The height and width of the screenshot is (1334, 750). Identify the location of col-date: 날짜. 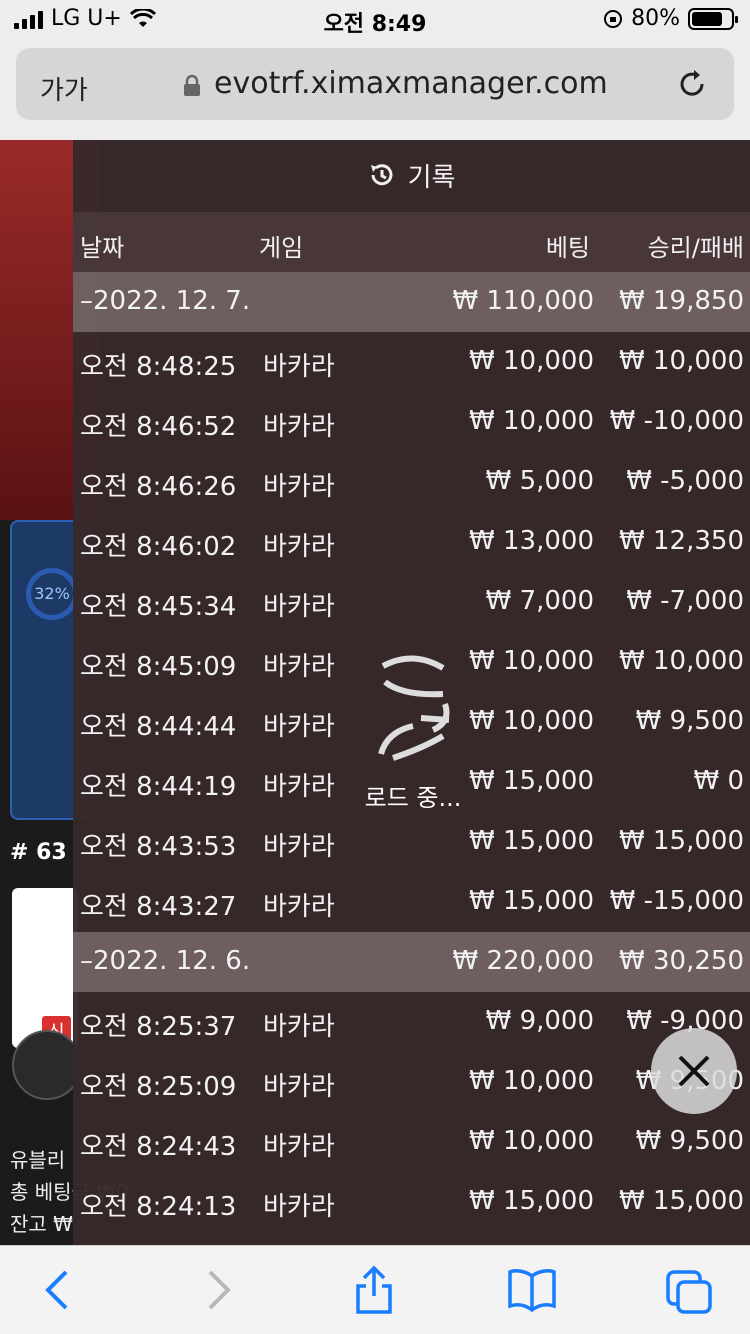
(102, 248).